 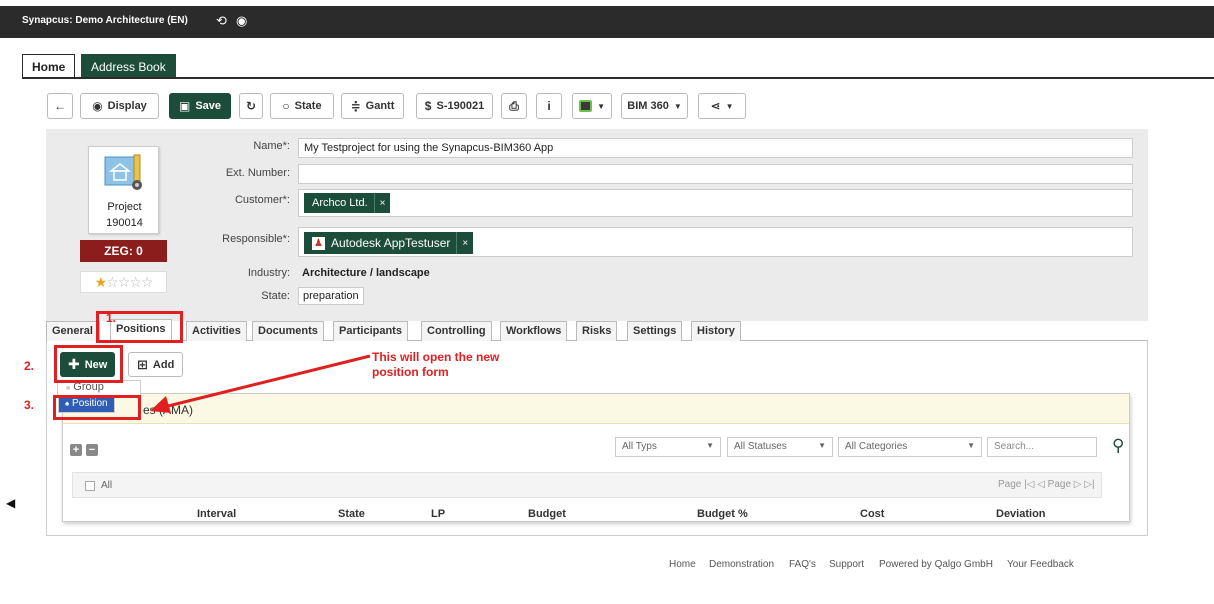 I want to click on annotation-callout: This will open the new position form, so click(x=436, y=364).